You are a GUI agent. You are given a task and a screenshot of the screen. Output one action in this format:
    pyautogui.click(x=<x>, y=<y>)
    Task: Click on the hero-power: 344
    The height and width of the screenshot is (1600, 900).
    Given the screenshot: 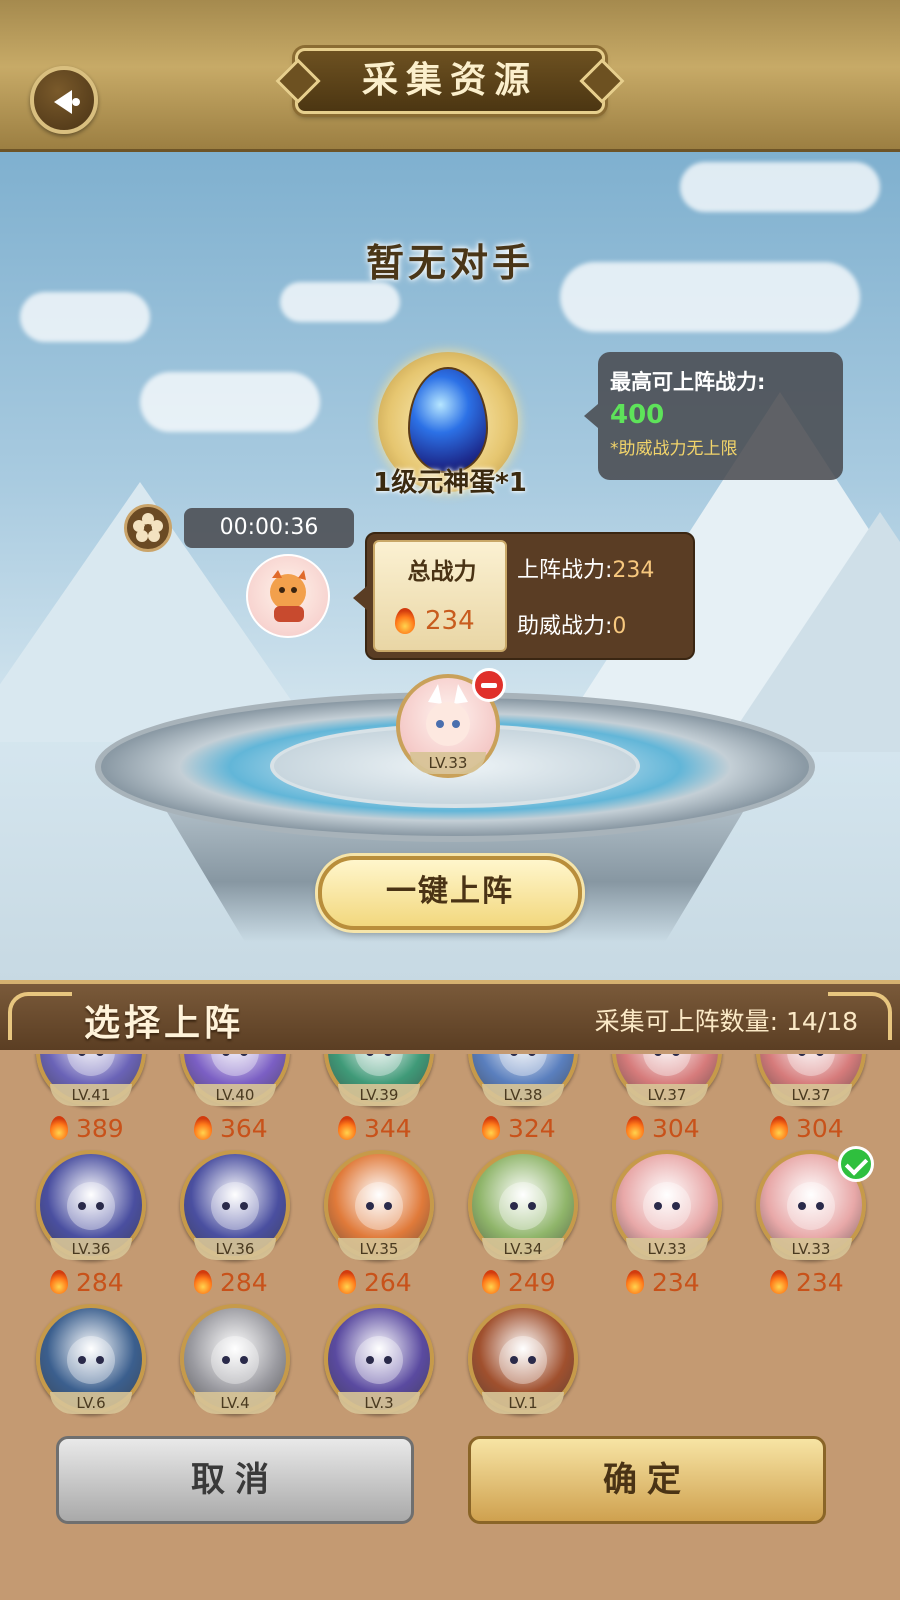 What is the action you would take?
    pyautogui.click(x=393, y=1128)
    